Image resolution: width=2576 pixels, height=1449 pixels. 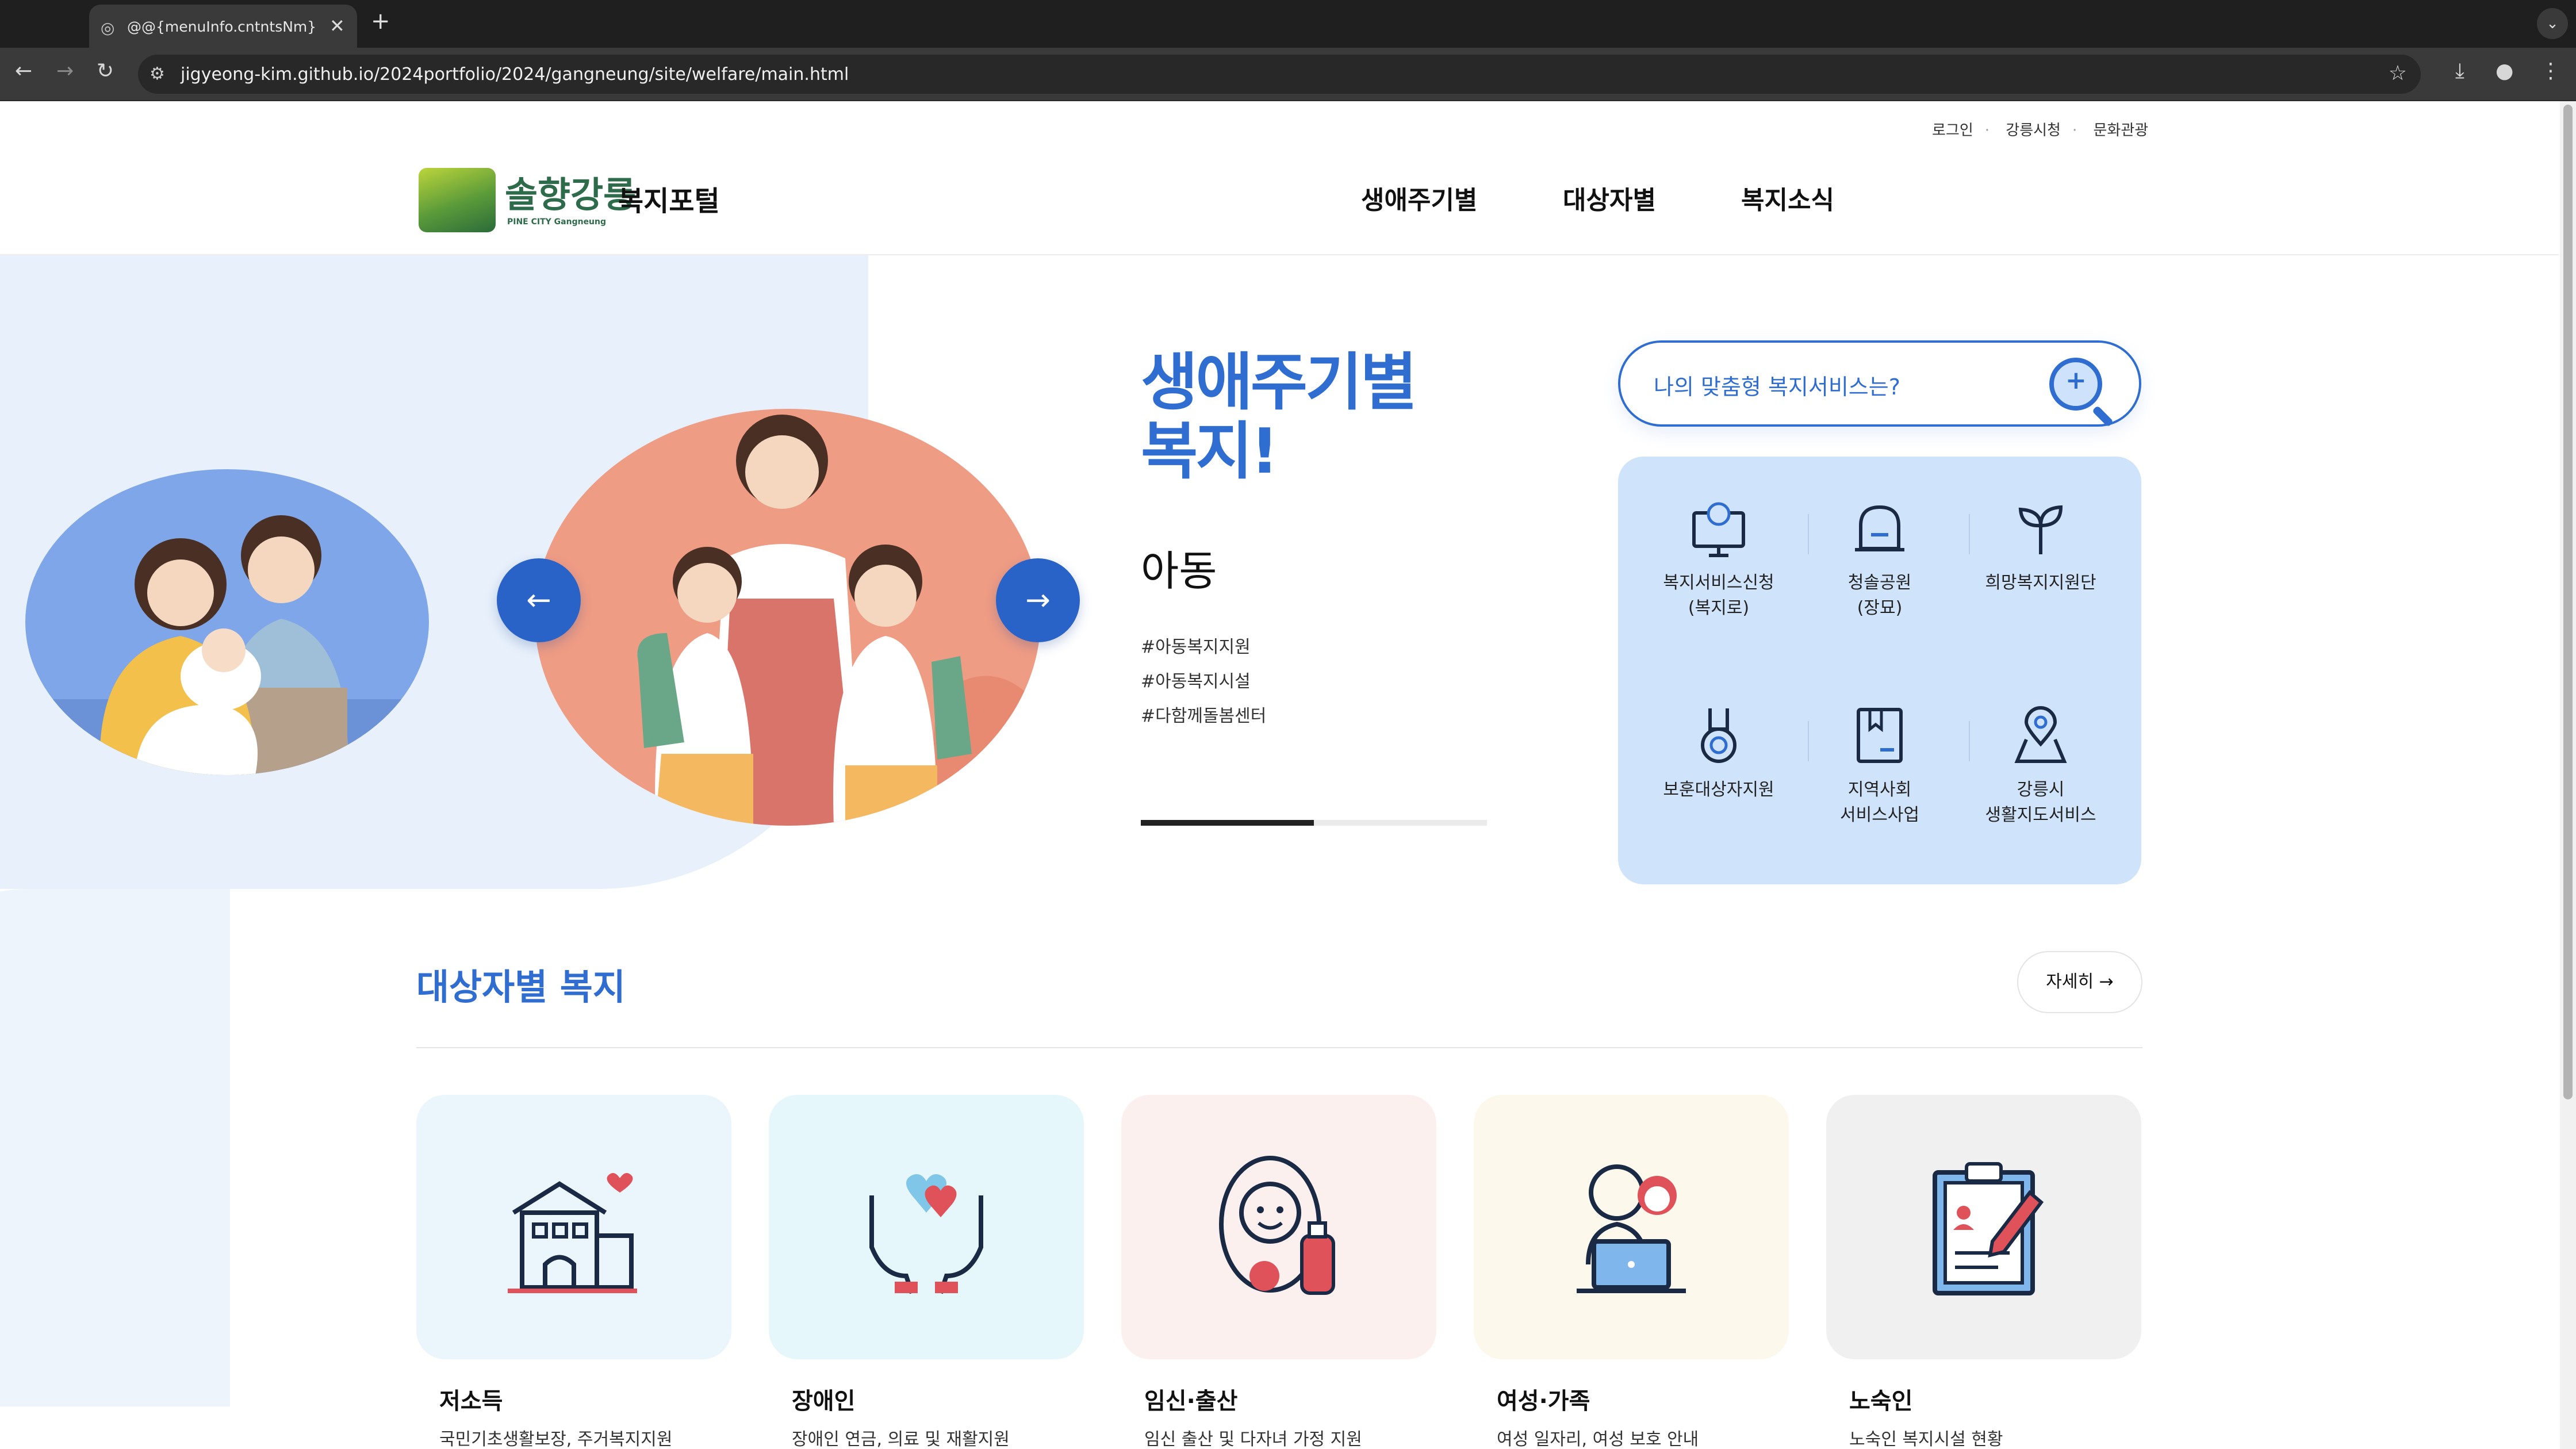 I want to click on quick-link-label: 지역사회 서비스사업, so click(x=1879, y=802).